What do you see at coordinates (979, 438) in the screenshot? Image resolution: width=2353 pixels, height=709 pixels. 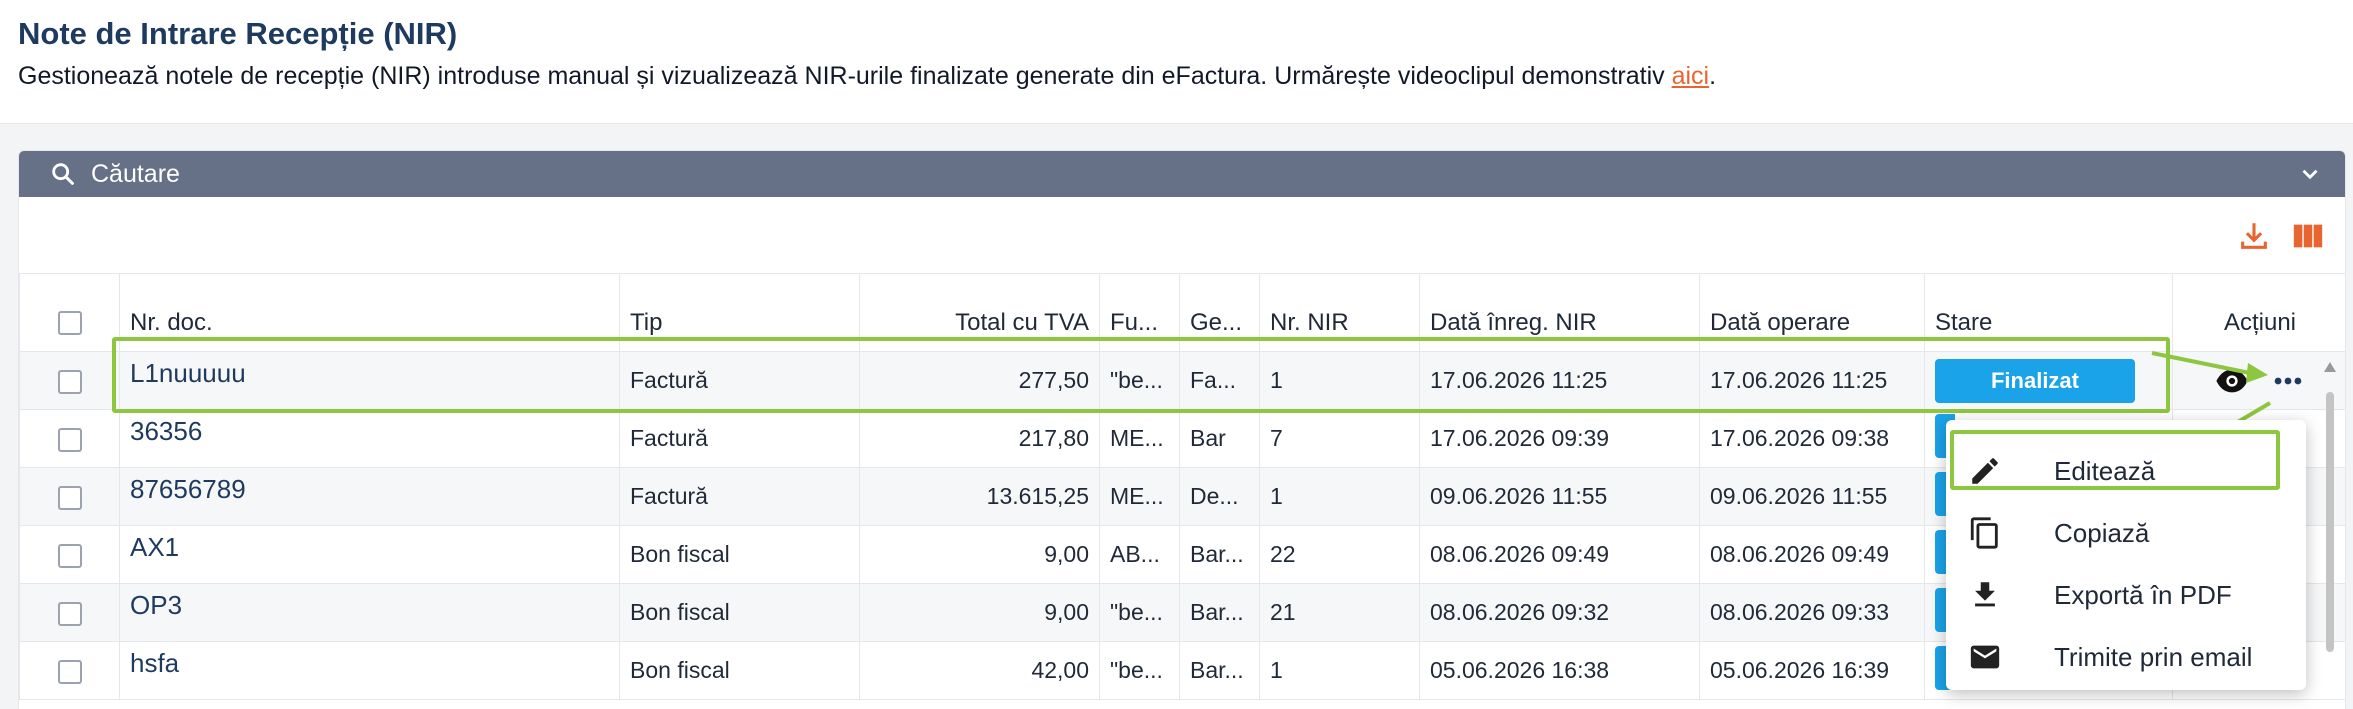 I see `cell-total: 217,80` at bounding box center [979, 438].